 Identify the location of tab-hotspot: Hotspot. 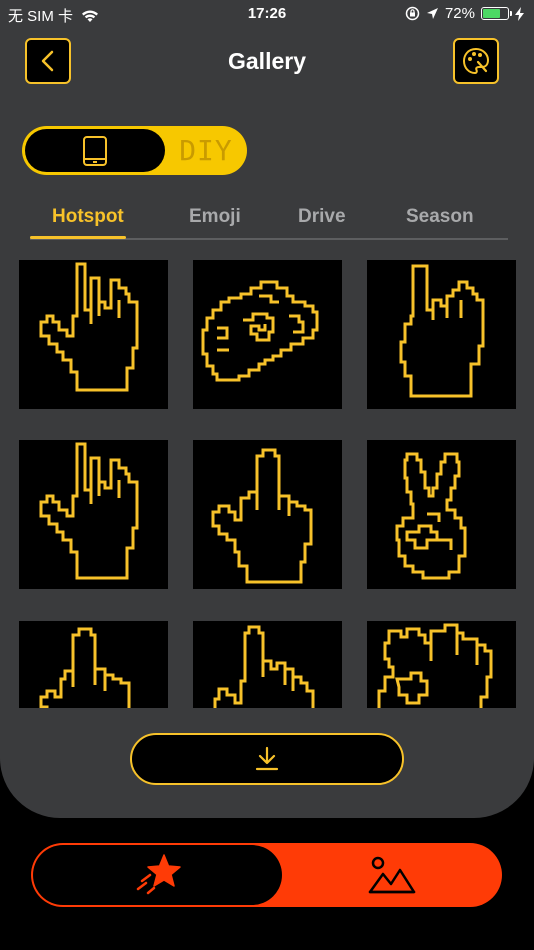
(88, 217).